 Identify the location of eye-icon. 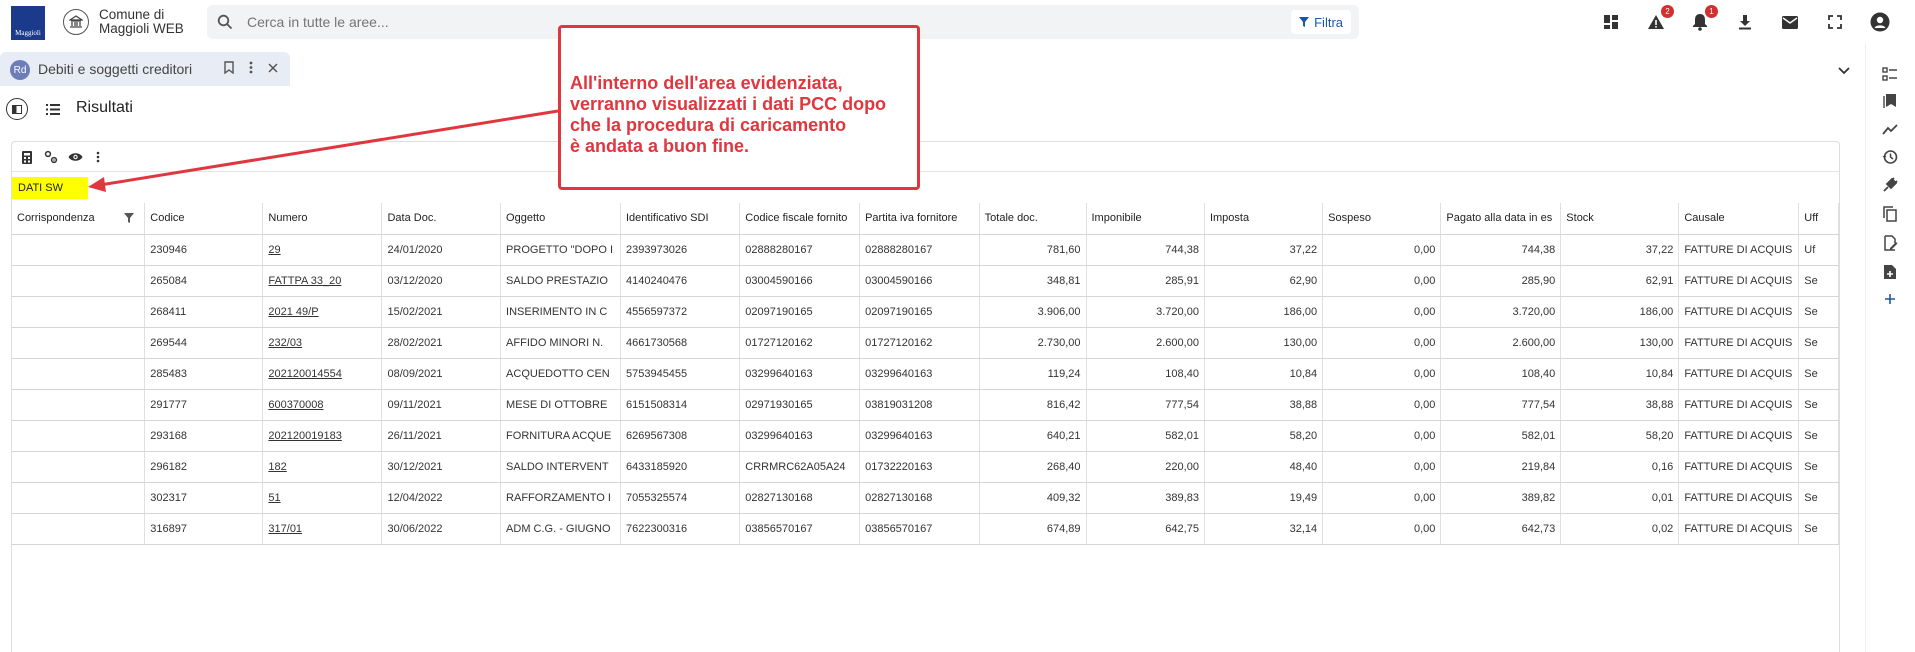
(75, 157).